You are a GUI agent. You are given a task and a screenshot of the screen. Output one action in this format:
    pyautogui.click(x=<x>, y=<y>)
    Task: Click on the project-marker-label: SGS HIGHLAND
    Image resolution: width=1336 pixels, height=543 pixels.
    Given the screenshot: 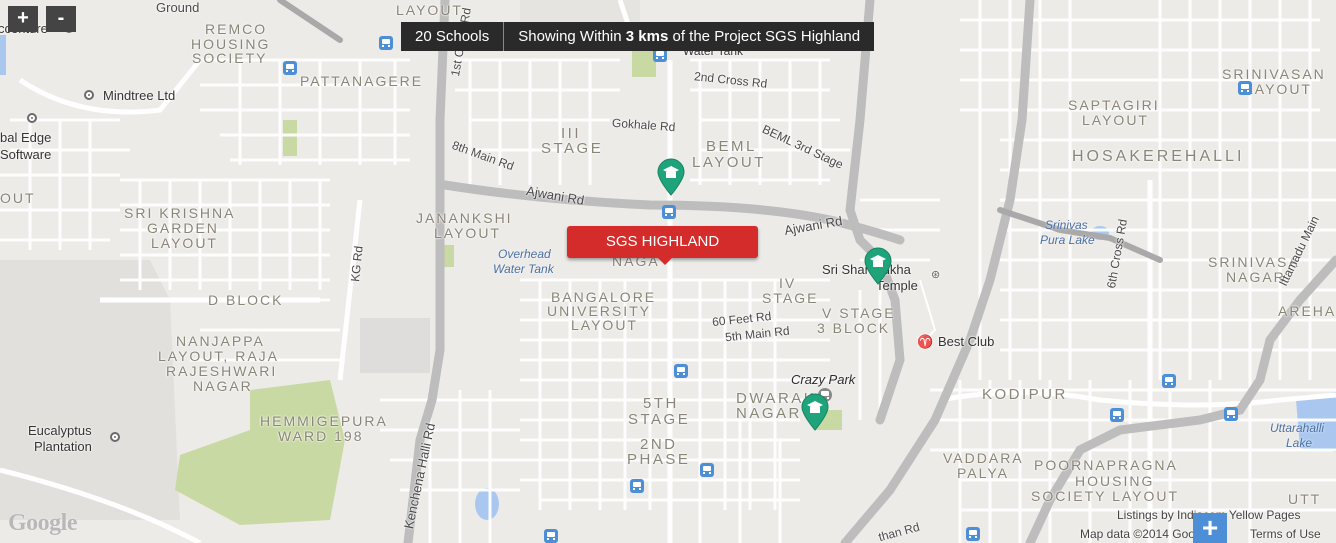 What is the action you would take?
    pyautogui.click(x=662, y=241)
    